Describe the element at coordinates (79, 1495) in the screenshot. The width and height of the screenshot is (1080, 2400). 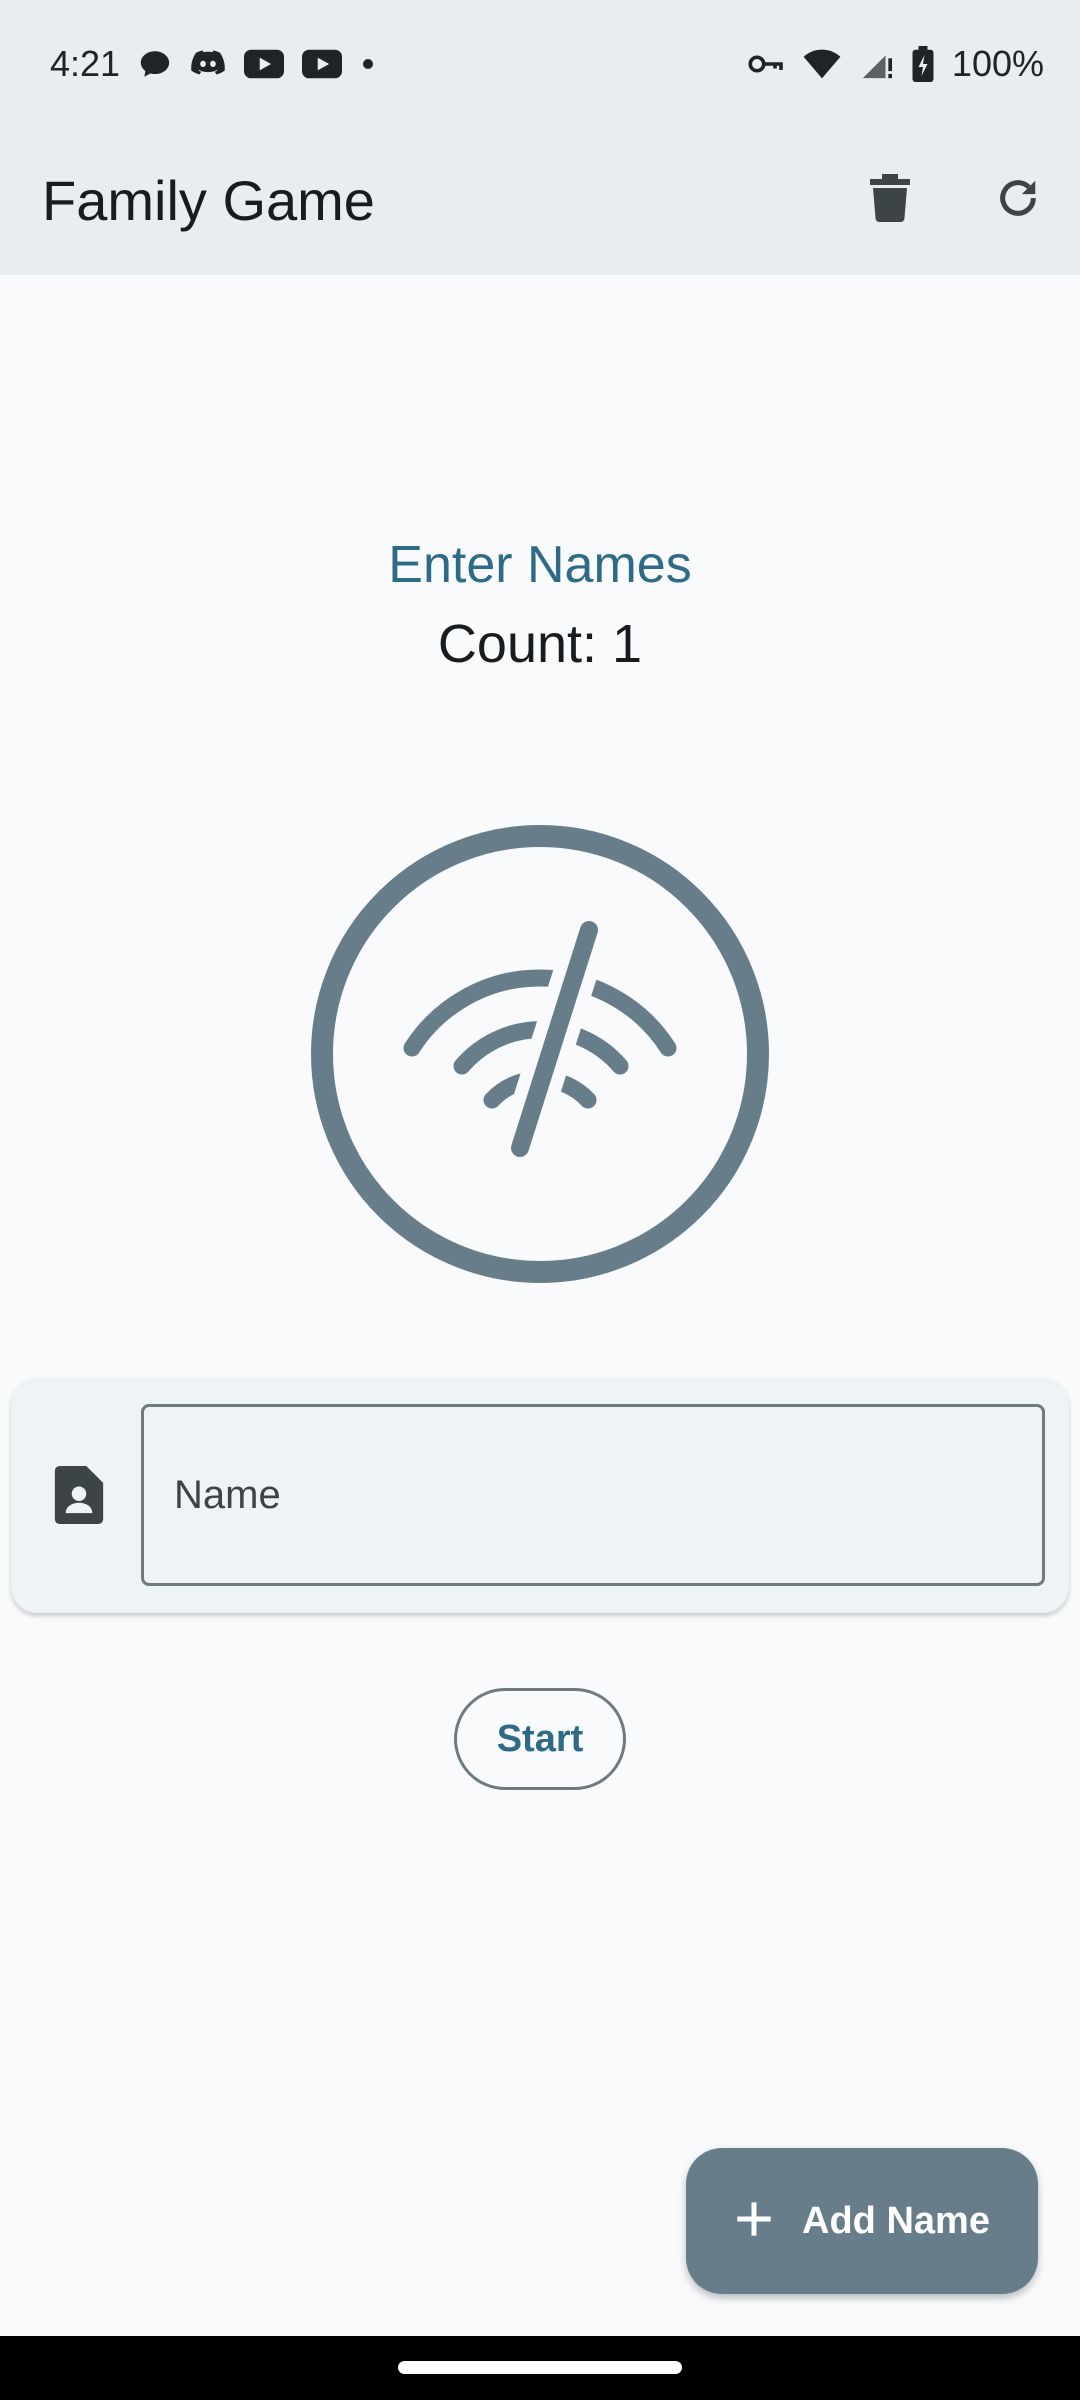
I see `contact-file-icon` at that location.